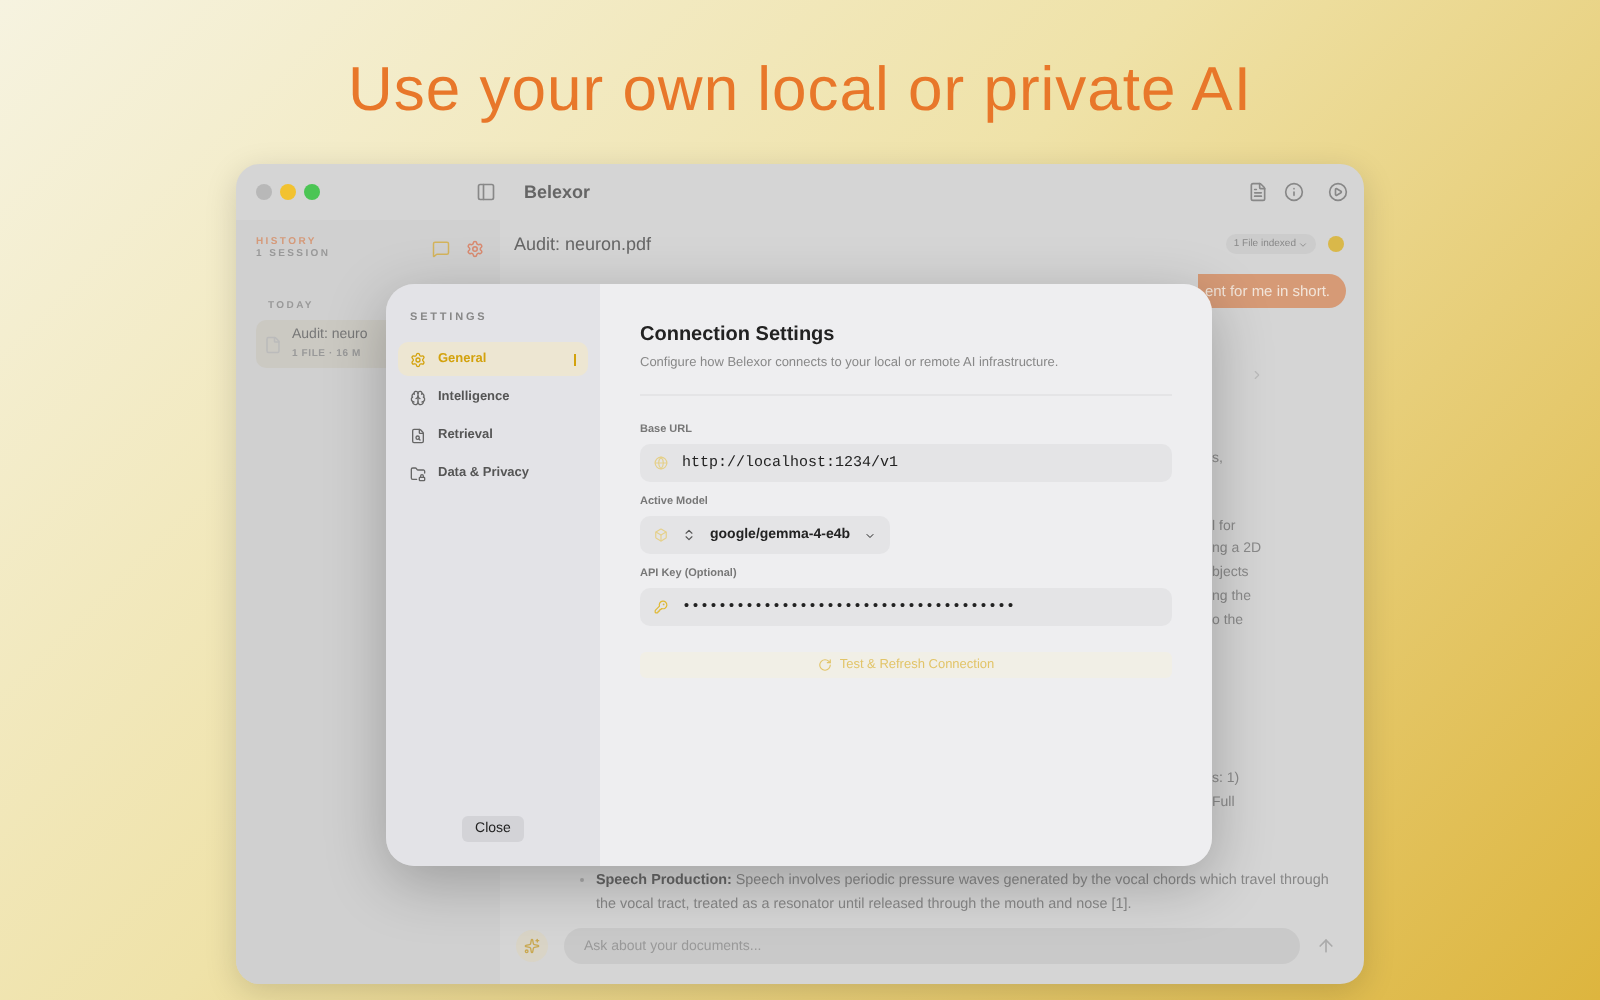  Describe the element at coordinates (800, 91) in the screenshot. I see `headline: Use your own local or private AI` at that location.